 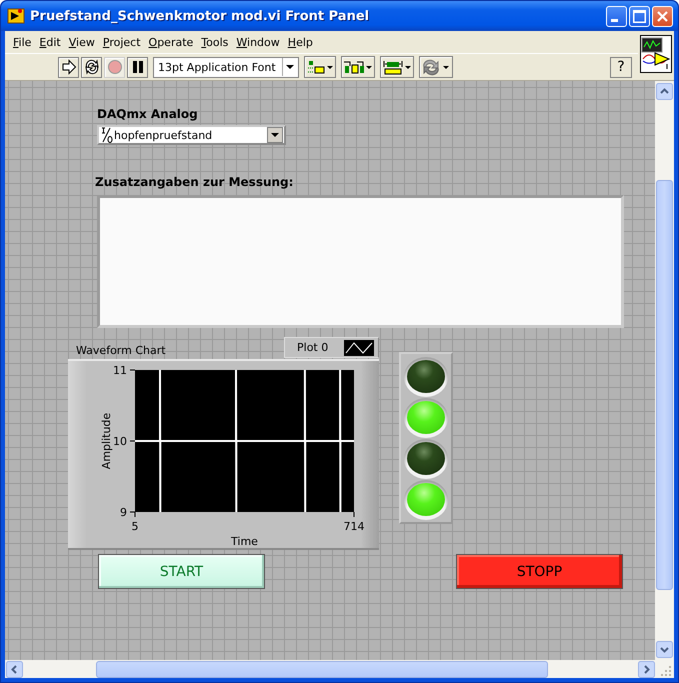 What do you see at coordinates (114, 67) in the screenshot?
I see `stop-sign-icon` at bounding box center [114, 67].